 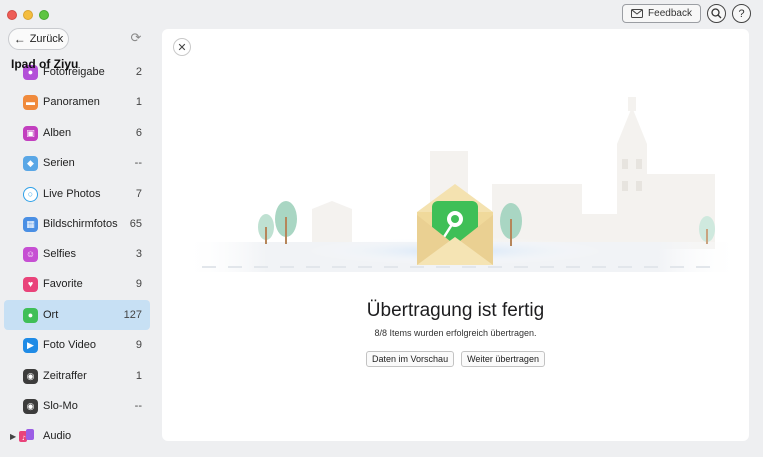 I want to click on window-controls, so click(x=28, y=15).